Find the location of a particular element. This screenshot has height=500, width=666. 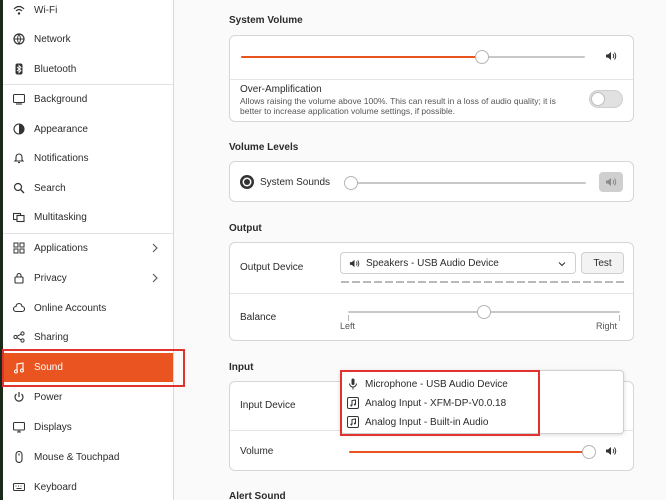

sidebar-item-keyboard: Keyboard is located at coordinates (88, 486).